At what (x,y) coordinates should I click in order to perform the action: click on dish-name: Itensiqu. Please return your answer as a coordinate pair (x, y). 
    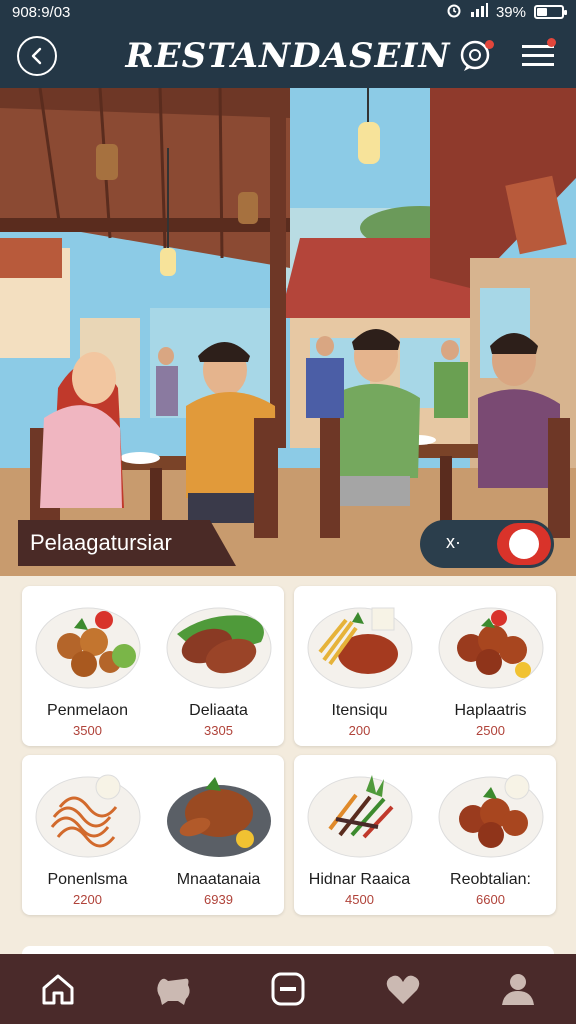
    Looking at the image, I should click on (359, 710).